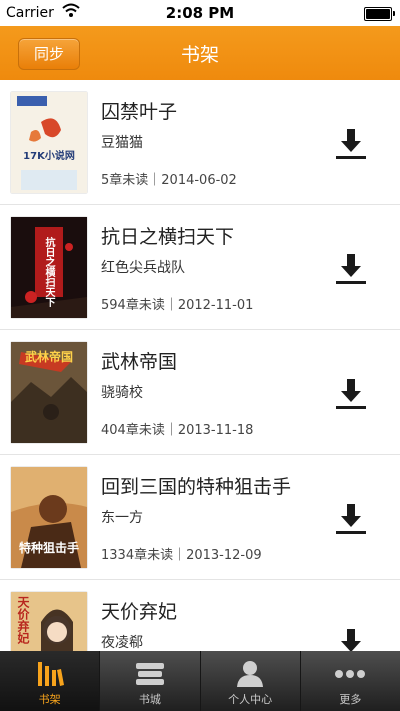 This screenshot has height=711, width=400. Describe the element at coordinates (149, 674) in the screenshot. I see `bookstore-icon` at that location.